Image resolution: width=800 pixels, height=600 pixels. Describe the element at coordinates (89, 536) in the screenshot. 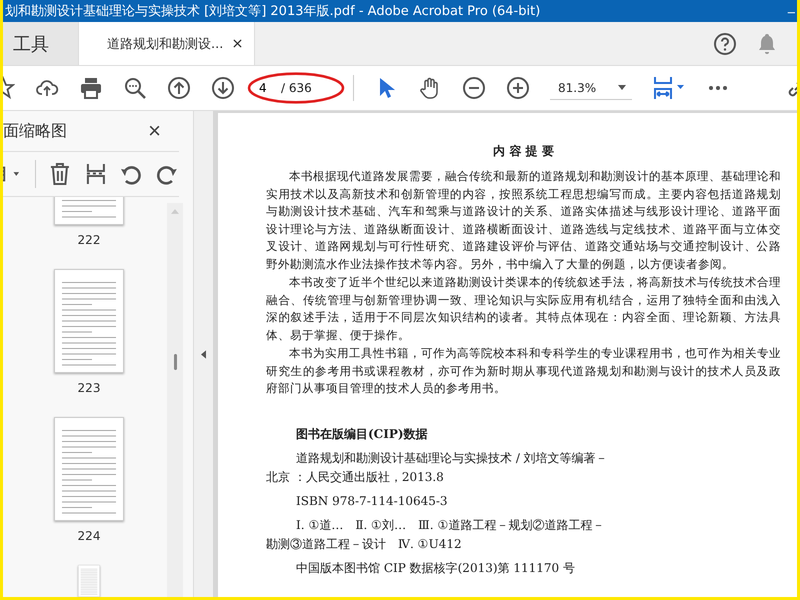

I see `page-number: 224` at that location.